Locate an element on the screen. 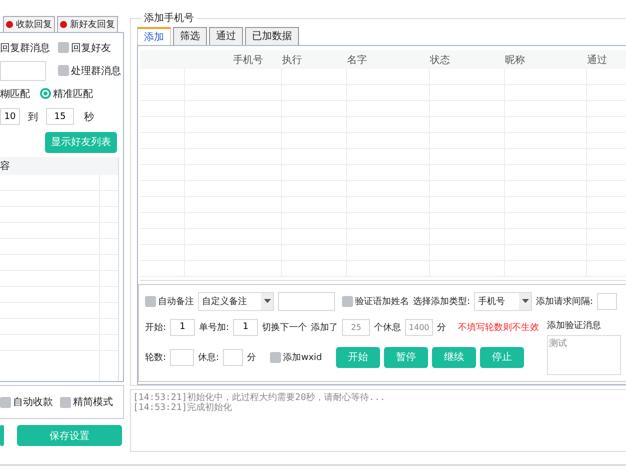 The image size is (626, 470). radio-button is located at coordinates (45, 93).